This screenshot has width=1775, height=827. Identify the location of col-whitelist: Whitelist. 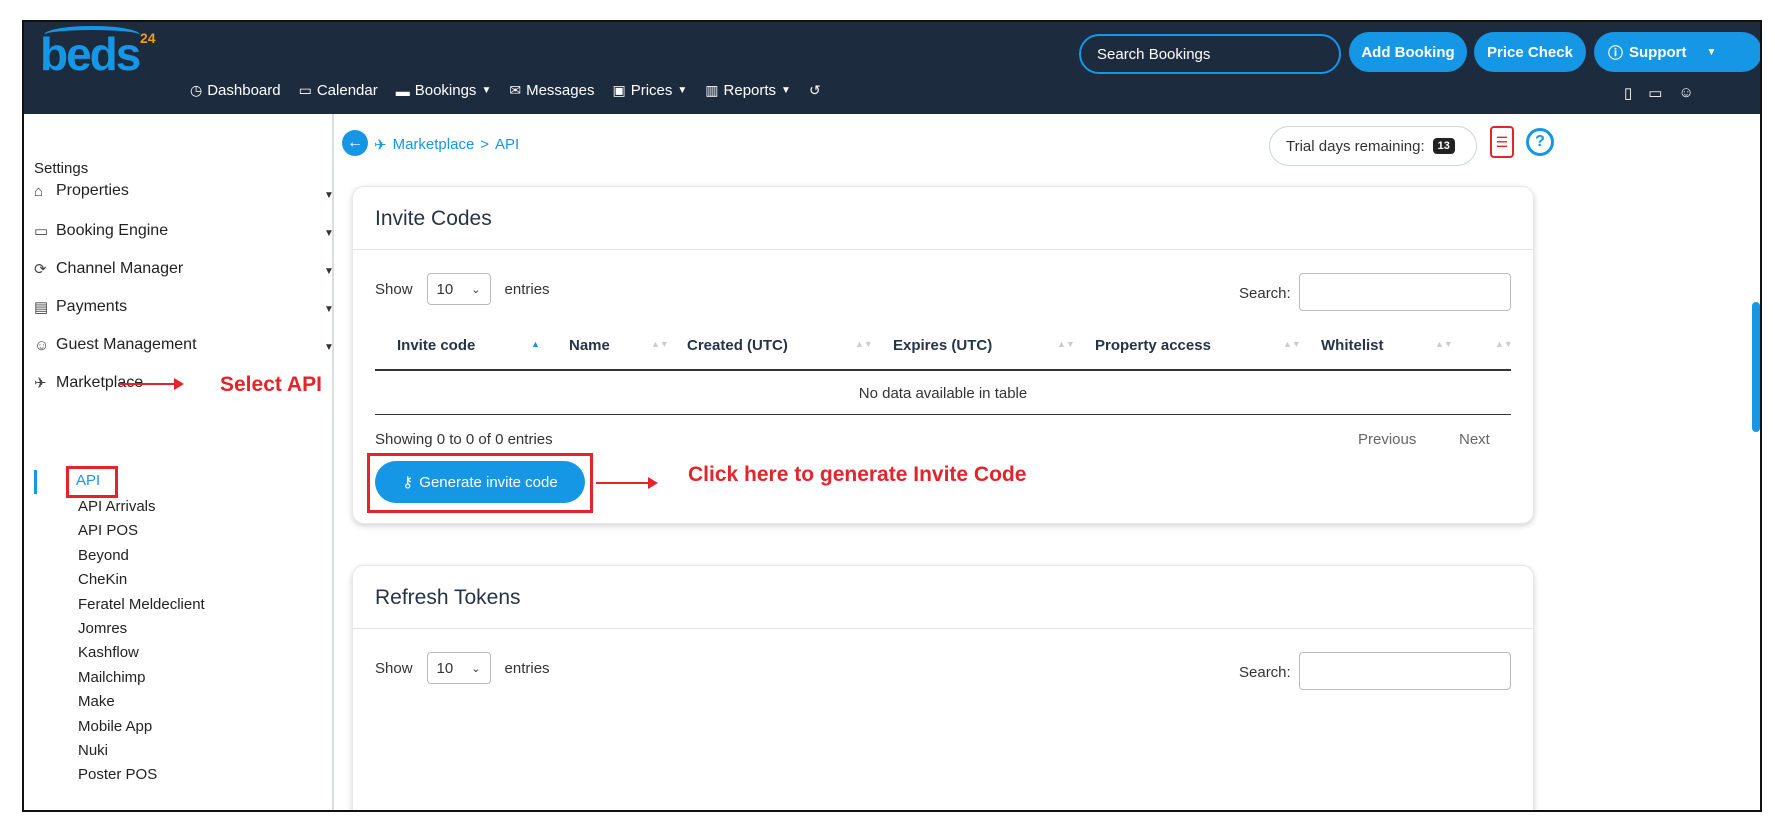
(1352, 345).